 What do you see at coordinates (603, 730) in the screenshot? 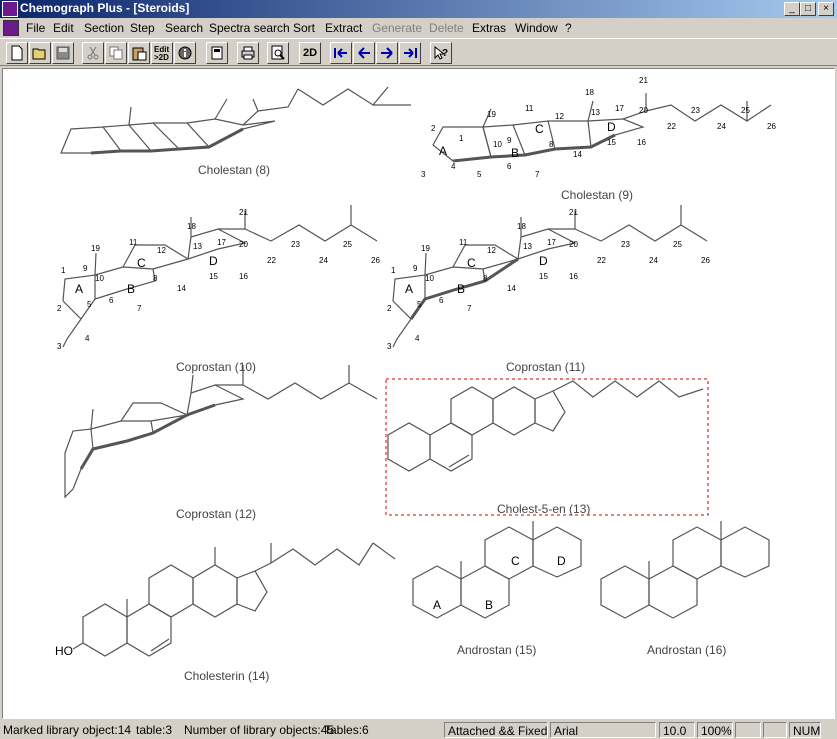
I see `status-font: Arial` at bounding box center [603, 730].